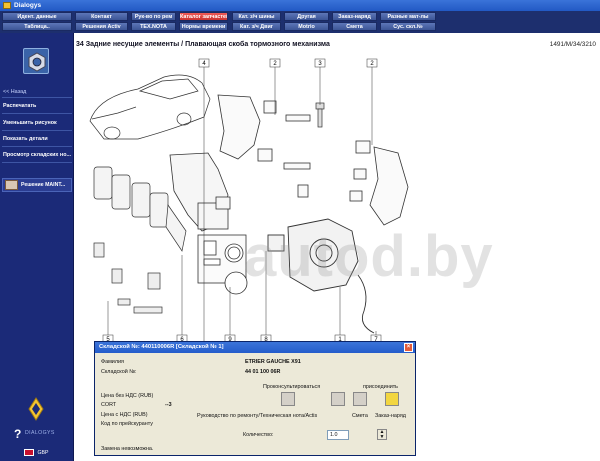 The width and height of the screenshot is (600, 461). Describe the element at coordinates (7, 5) in the screenshot. I see `app-icon` at that location.